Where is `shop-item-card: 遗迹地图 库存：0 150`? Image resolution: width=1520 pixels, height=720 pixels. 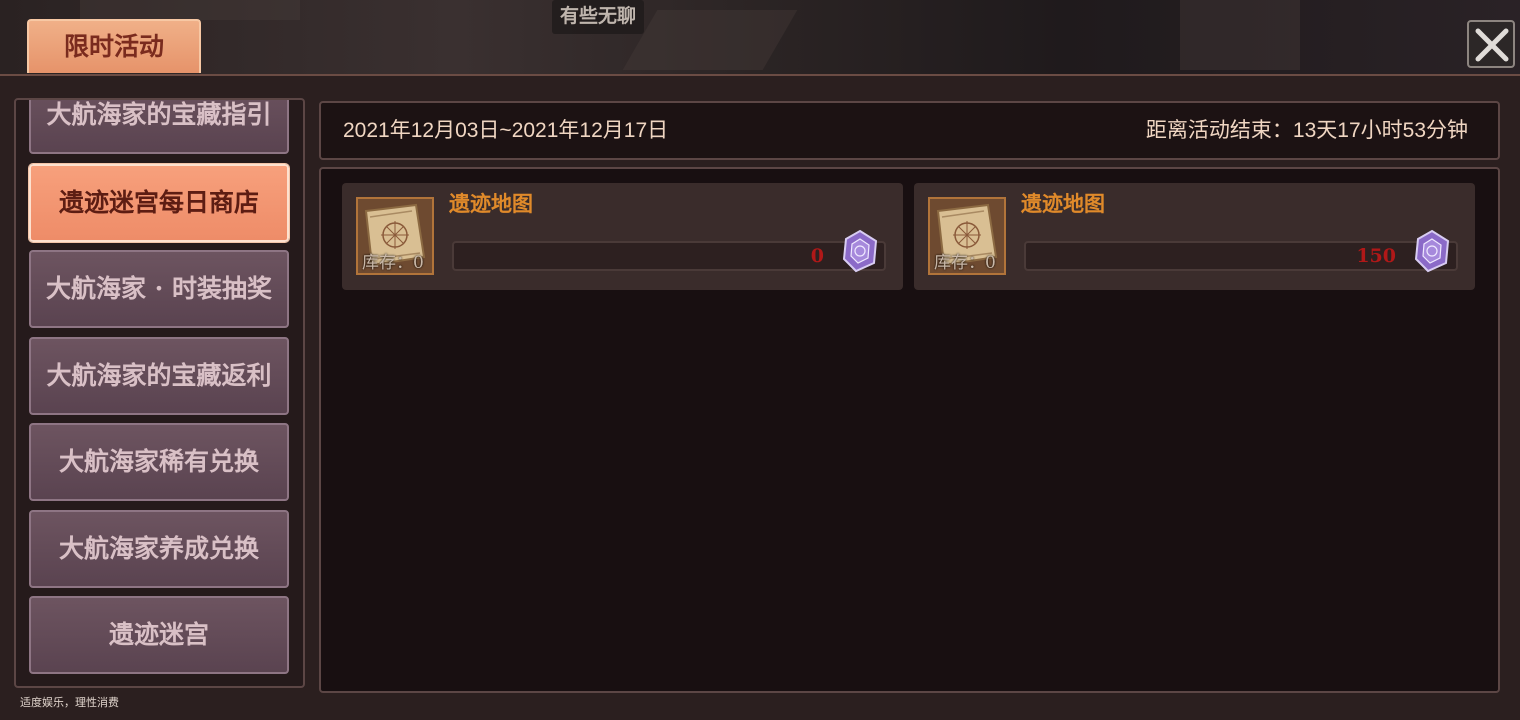
shop-item-card: 遗迹地图 库存：0 150 is located at coordinates (1194, 236).